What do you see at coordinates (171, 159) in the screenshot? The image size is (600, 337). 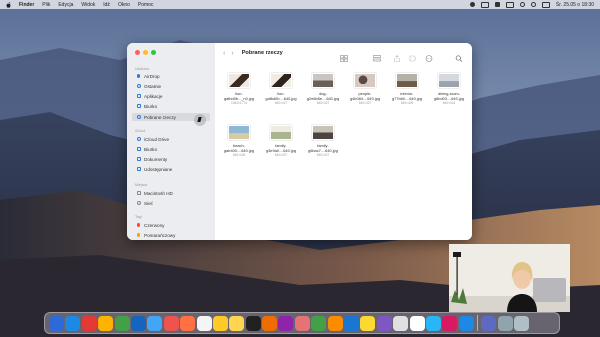 I see `sidebar-item-documents: Dokumenty` at bounding box center [171, 159].